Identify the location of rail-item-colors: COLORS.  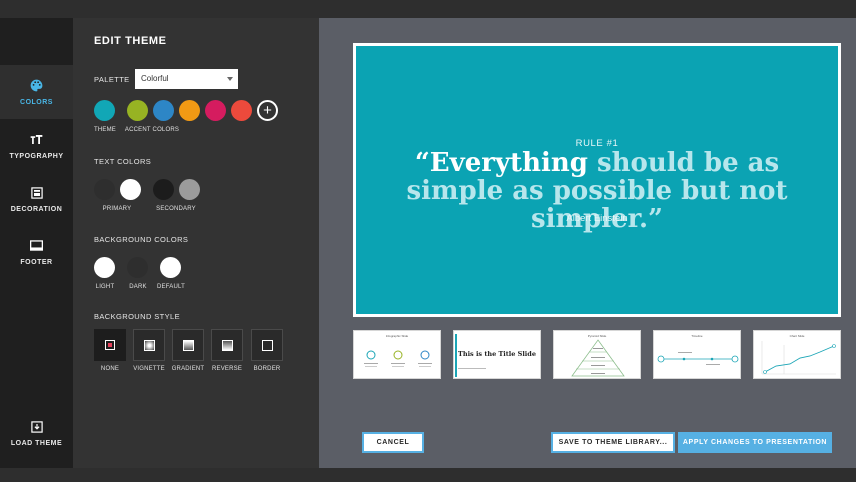
(36, 92).